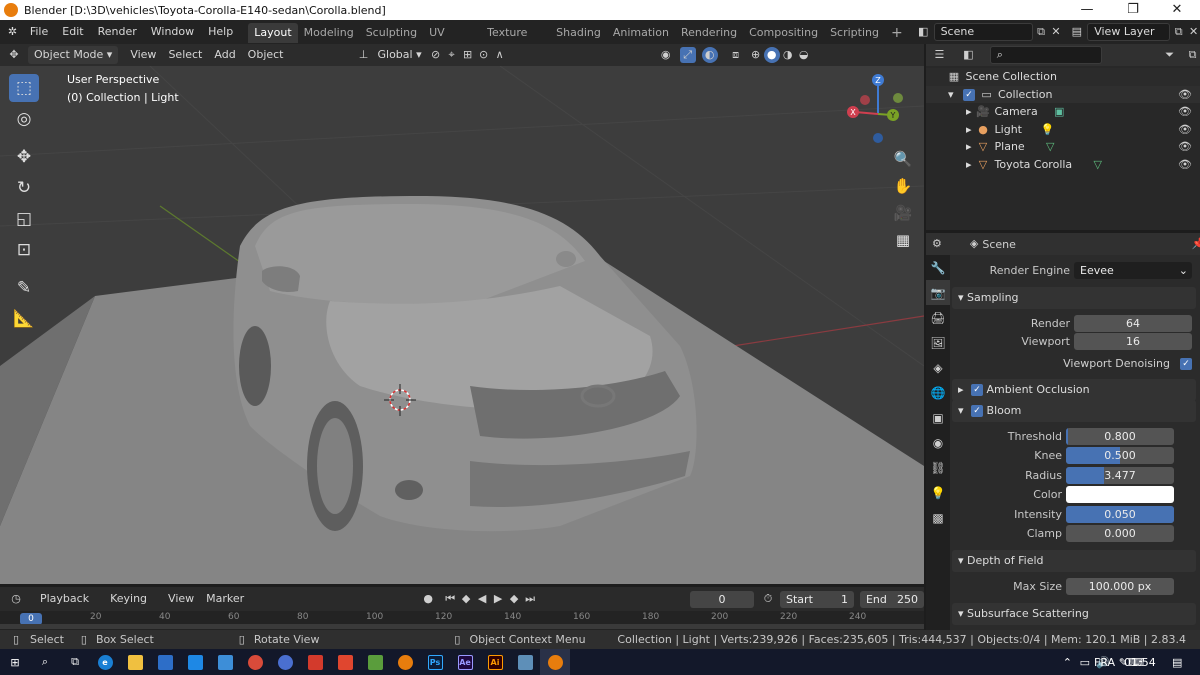 The height and width of the screenshot is (675, 1200). I want to click on timeline-editor-icon: ◷, so click(16, 599).